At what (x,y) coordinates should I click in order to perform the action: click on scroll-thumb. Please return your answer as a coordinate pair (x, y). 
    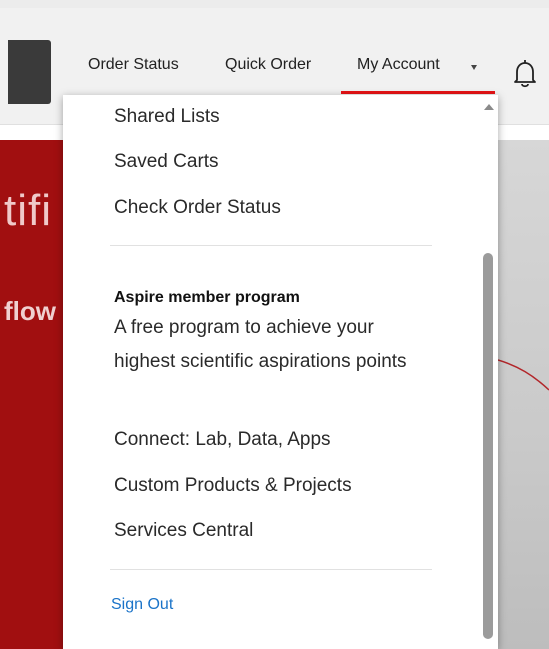
    Looking at the image, I should click on (488, 446).